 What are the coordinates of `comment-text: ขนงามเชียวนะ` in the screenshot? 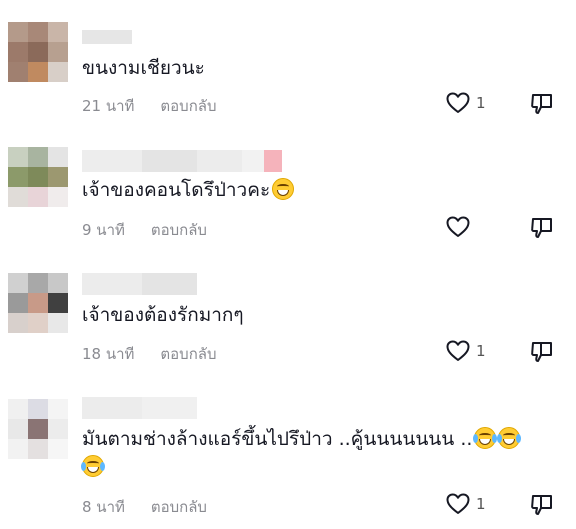 It's located at (143, 68).